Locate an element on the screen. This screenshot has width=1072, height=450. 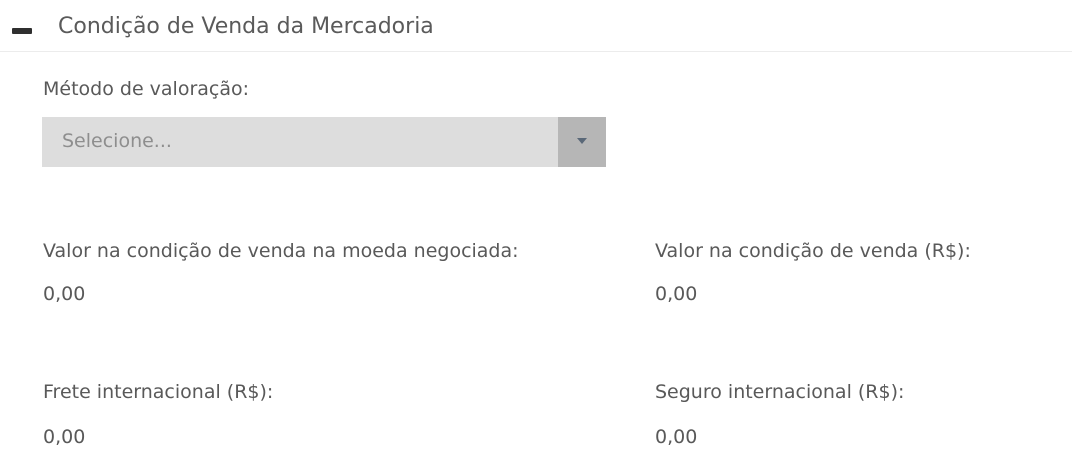
chevron-down-icon is located at coordinates (582, 141).